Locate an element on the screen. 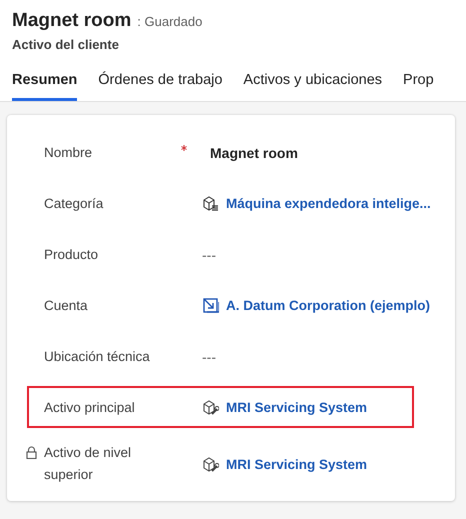  field-label: Activo de nivel superior is located at coordinates (88, 464).